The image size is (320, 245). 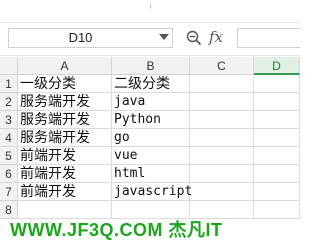 What do you see at coordinates (277, 120) in the screenshot?
I see `cell-d3` at bounding box center [277, 120].